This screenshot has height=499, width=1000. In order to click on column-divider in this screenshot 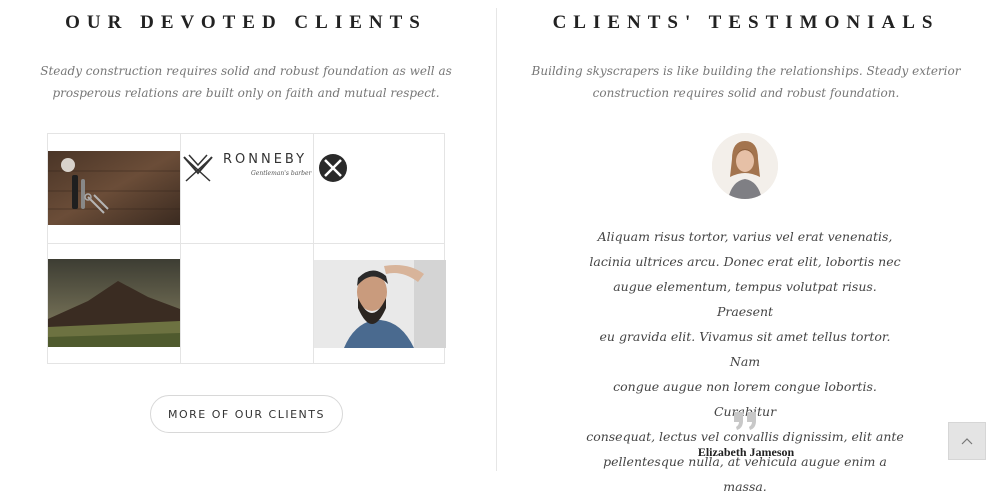, I will do `click(496, 239)`.